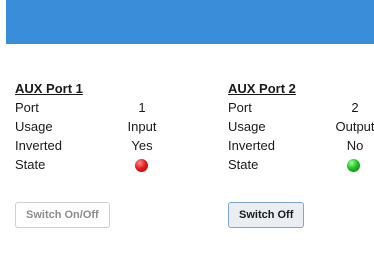 This screenshot has width=374, height=255. I want to click on inverted-row: Inverted Yes, so click(90, 145).